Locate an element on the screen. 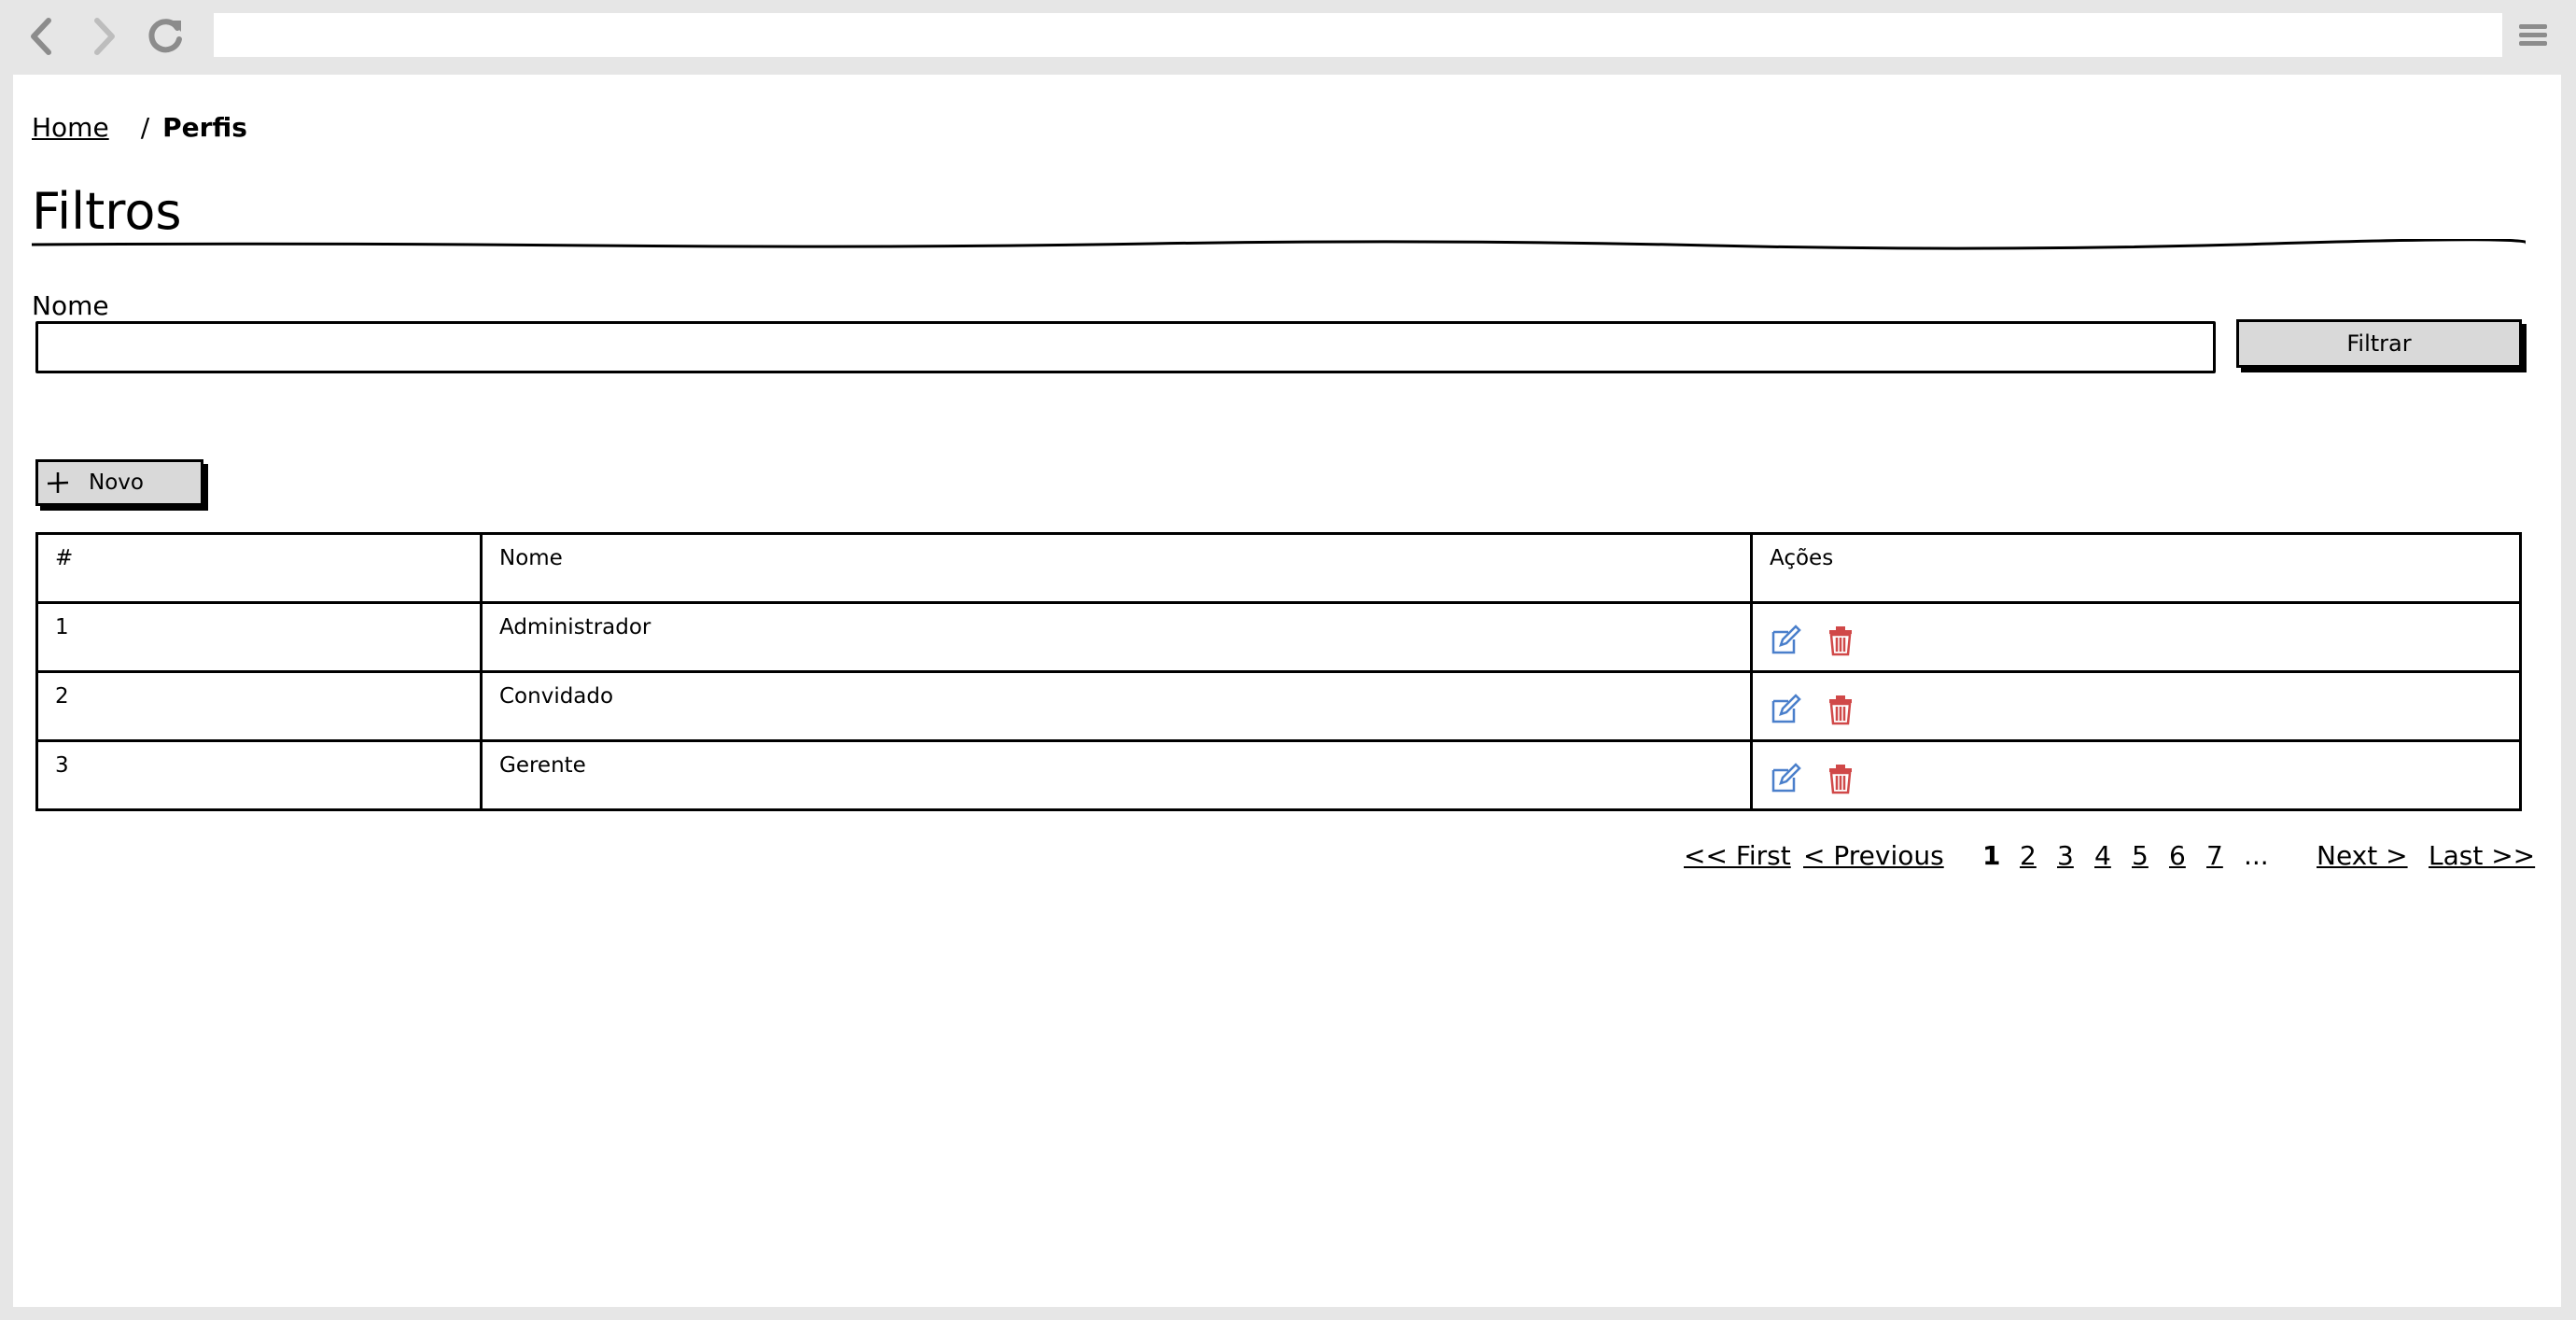  reload-button is located at coordinates (165, 36).